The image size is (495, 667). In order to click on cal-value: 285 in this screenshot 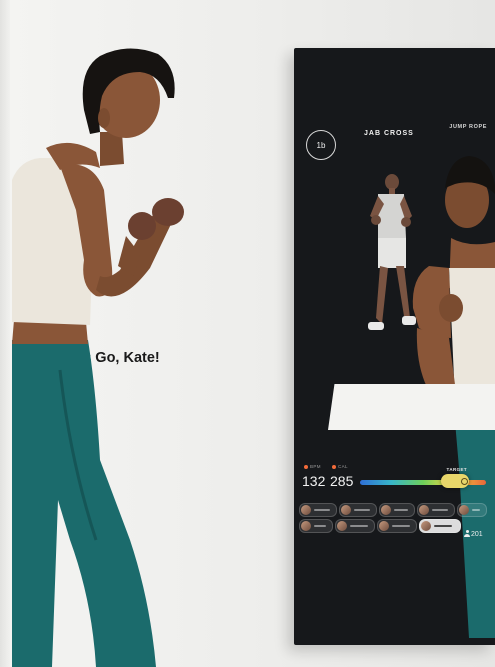, I will do `click(342, 481)`.